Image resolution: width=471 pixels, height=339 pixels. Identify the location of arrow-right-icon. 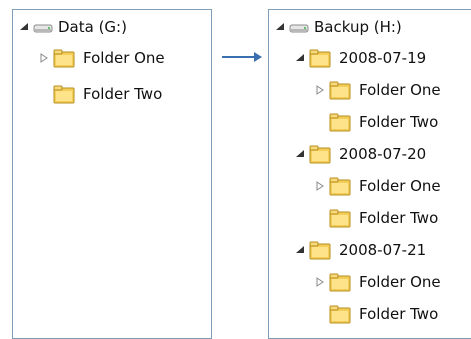
(242, 57).